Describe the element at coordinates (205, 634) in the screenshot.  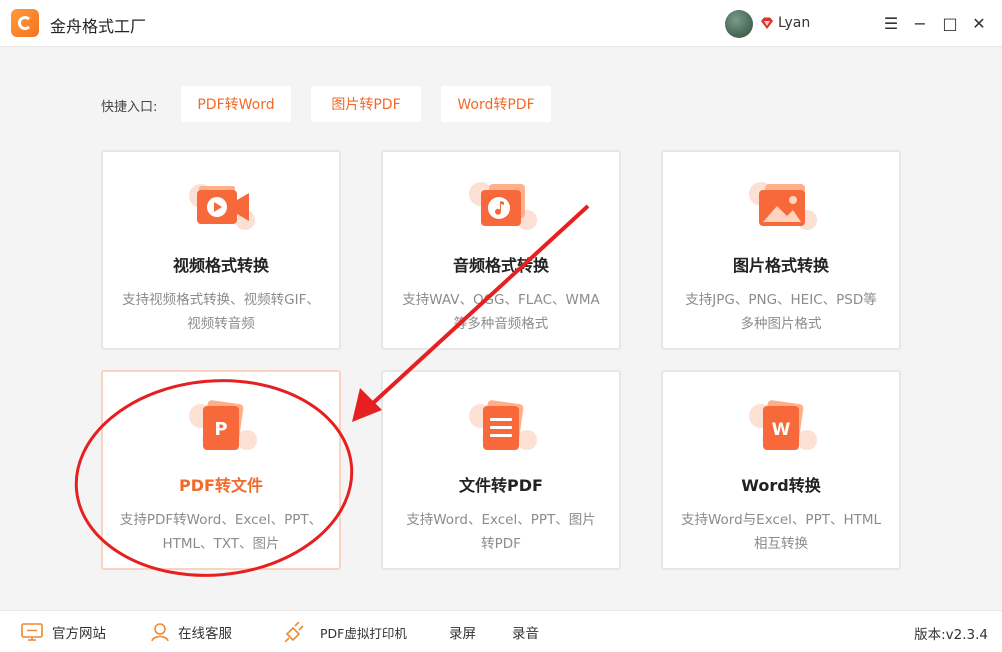
I see `online-support-label: 在线客服` at that location.